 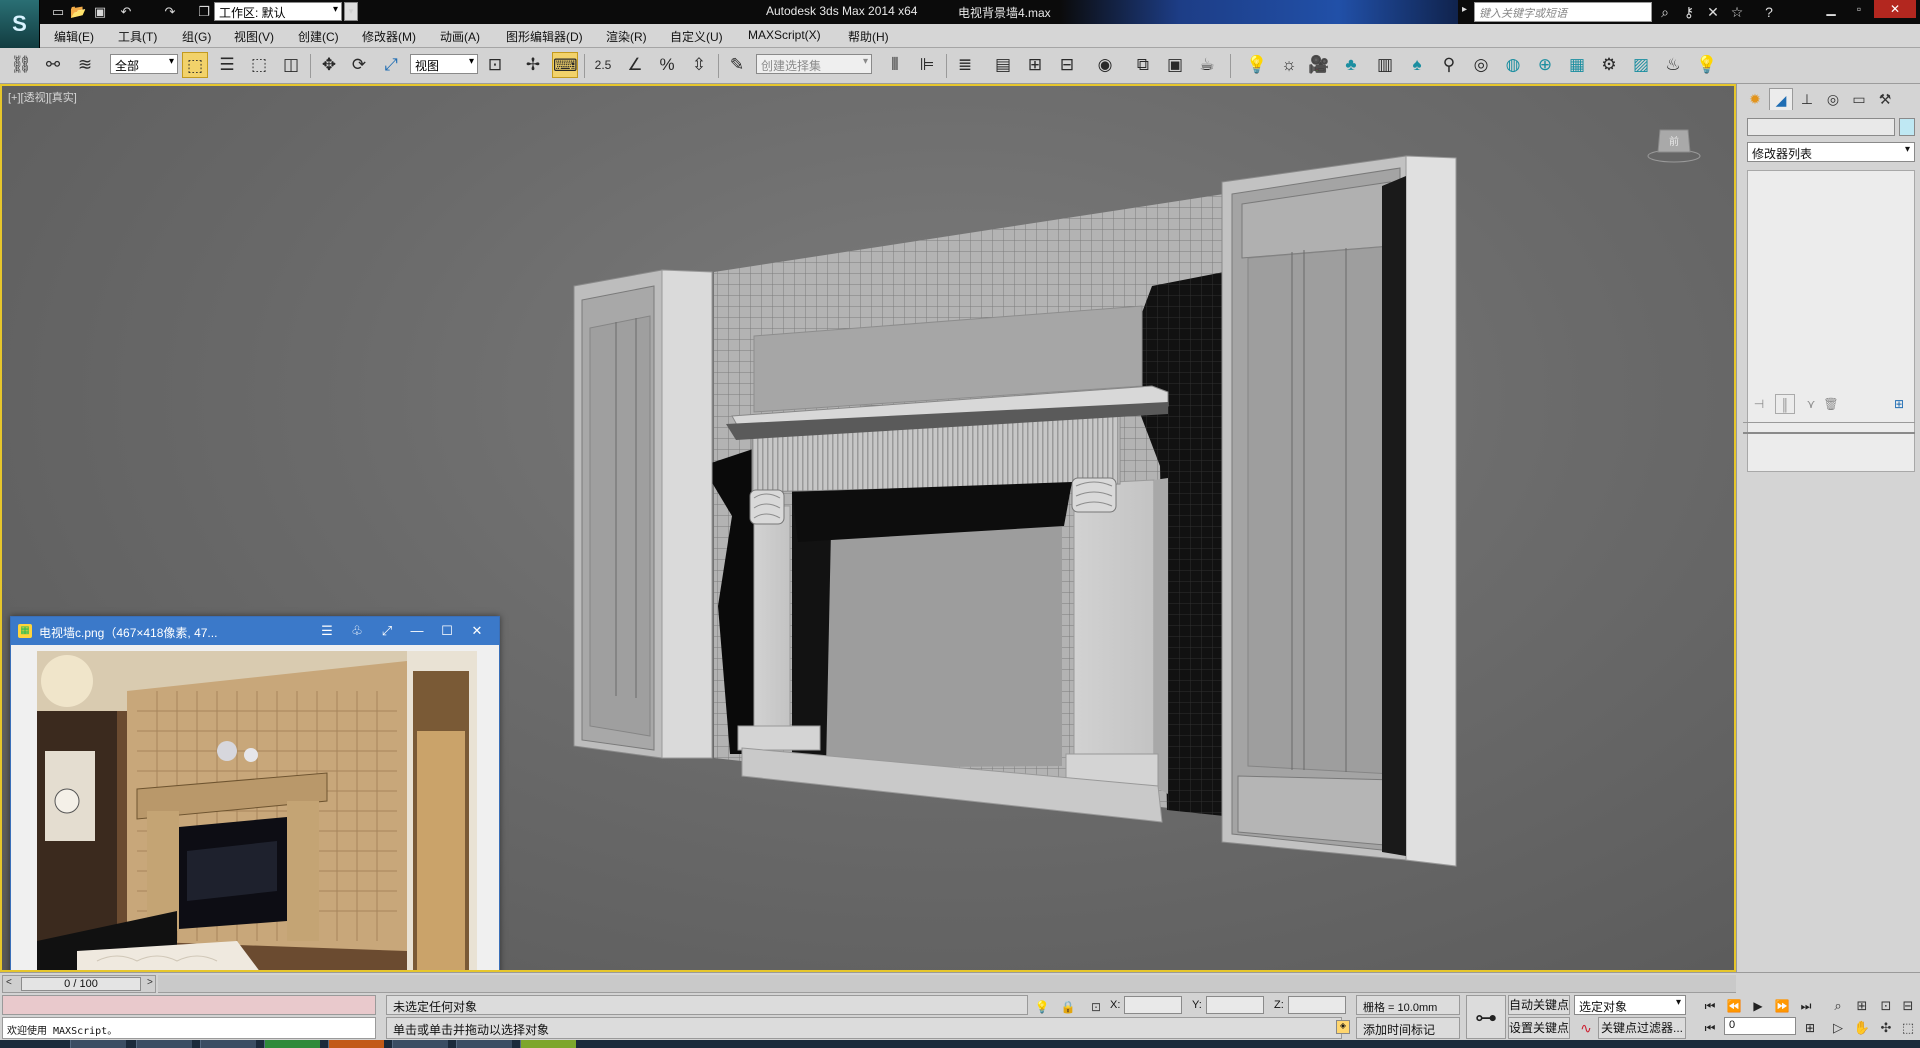 What do you see at coordinates (255, 793) in the screenshot?
I see `image-viewer-window: ▦ 电视墙c.png（467×418像素, 47... ☰ ♧ ⤢ — ☐ ✕` at bounding box center [255, 793].